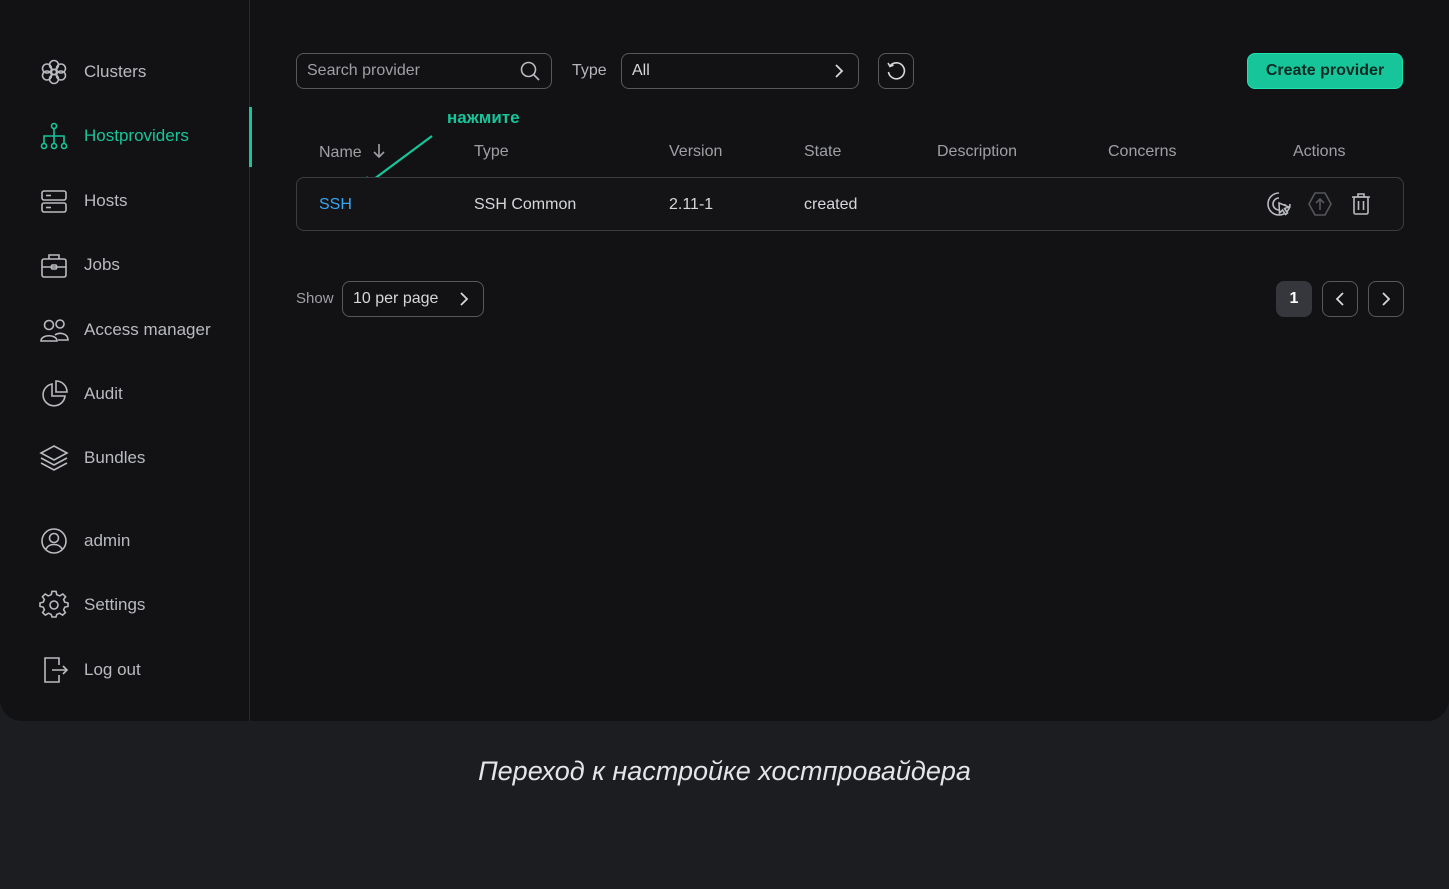  What do you see at coordinates (102, 264) in the screenshot?
I see `sidebar-item-label: Jobs` at bounding box center [102, 264].